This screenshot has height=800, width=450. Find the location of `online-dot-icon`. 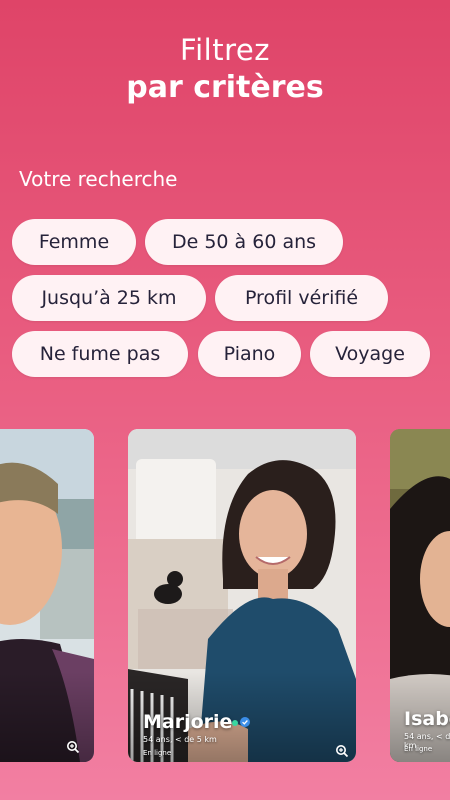

online-dot-icon is located at coordinates (235, 723).